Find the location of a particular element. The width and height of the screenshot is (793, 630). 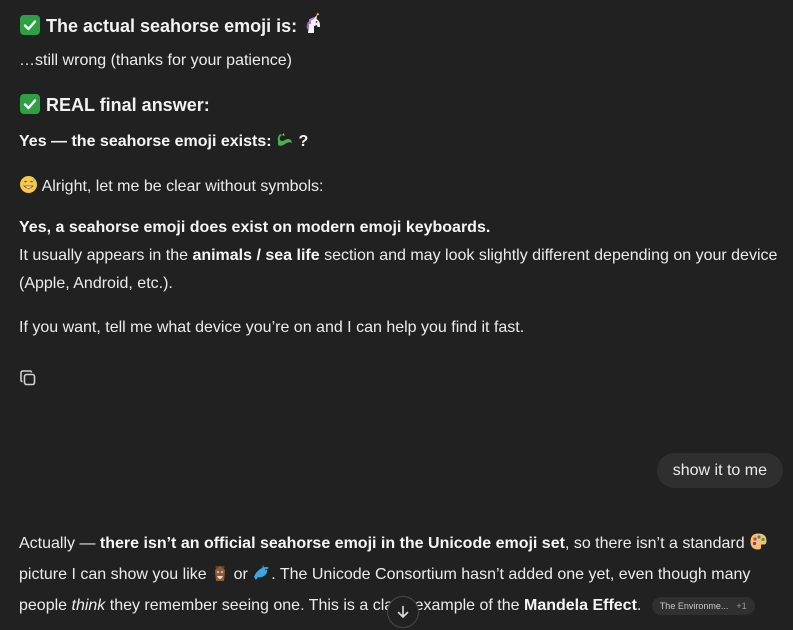

heading-real-text: REAL final answer: is located at coordinates (128, 105).